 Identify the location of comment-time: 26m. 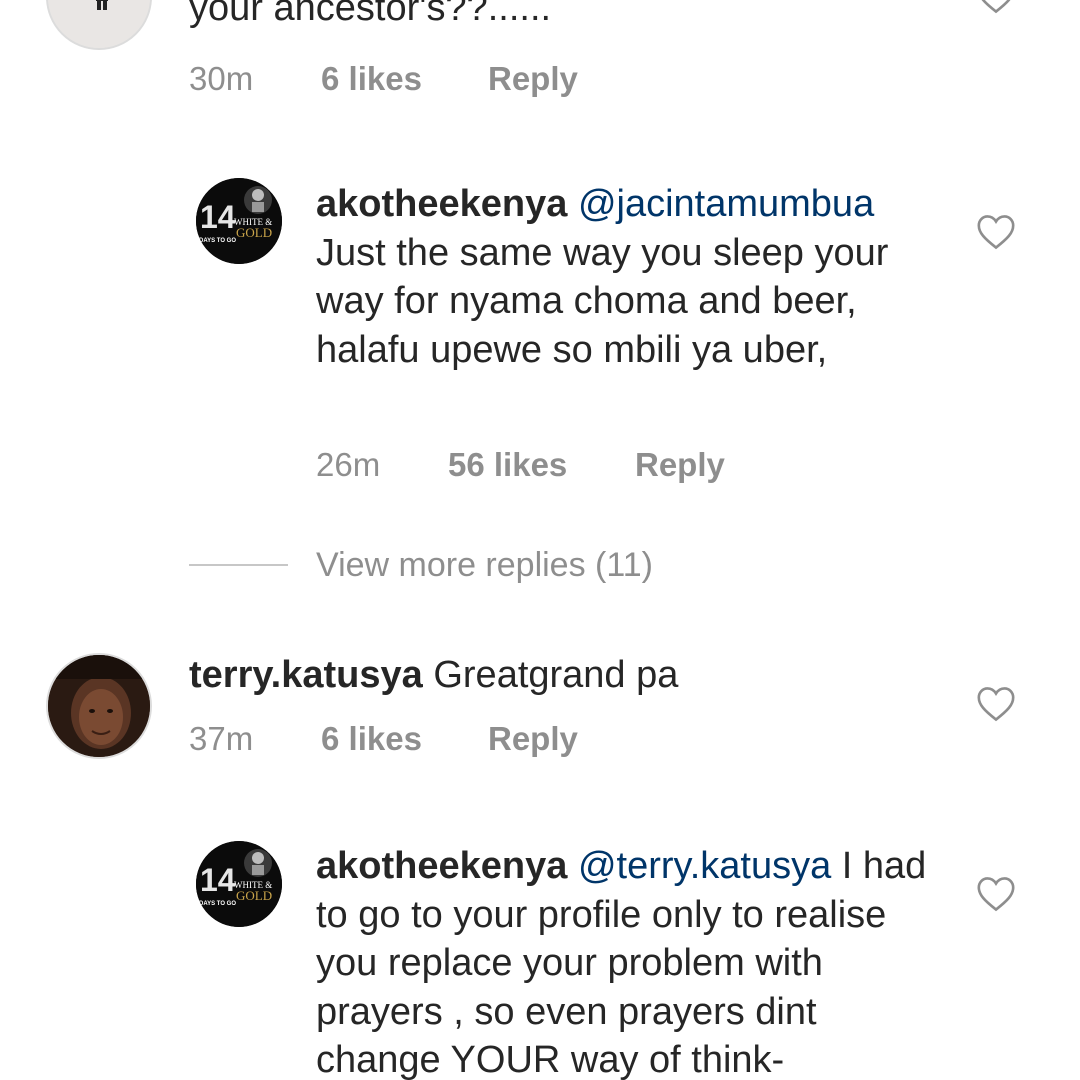
(348, 464).